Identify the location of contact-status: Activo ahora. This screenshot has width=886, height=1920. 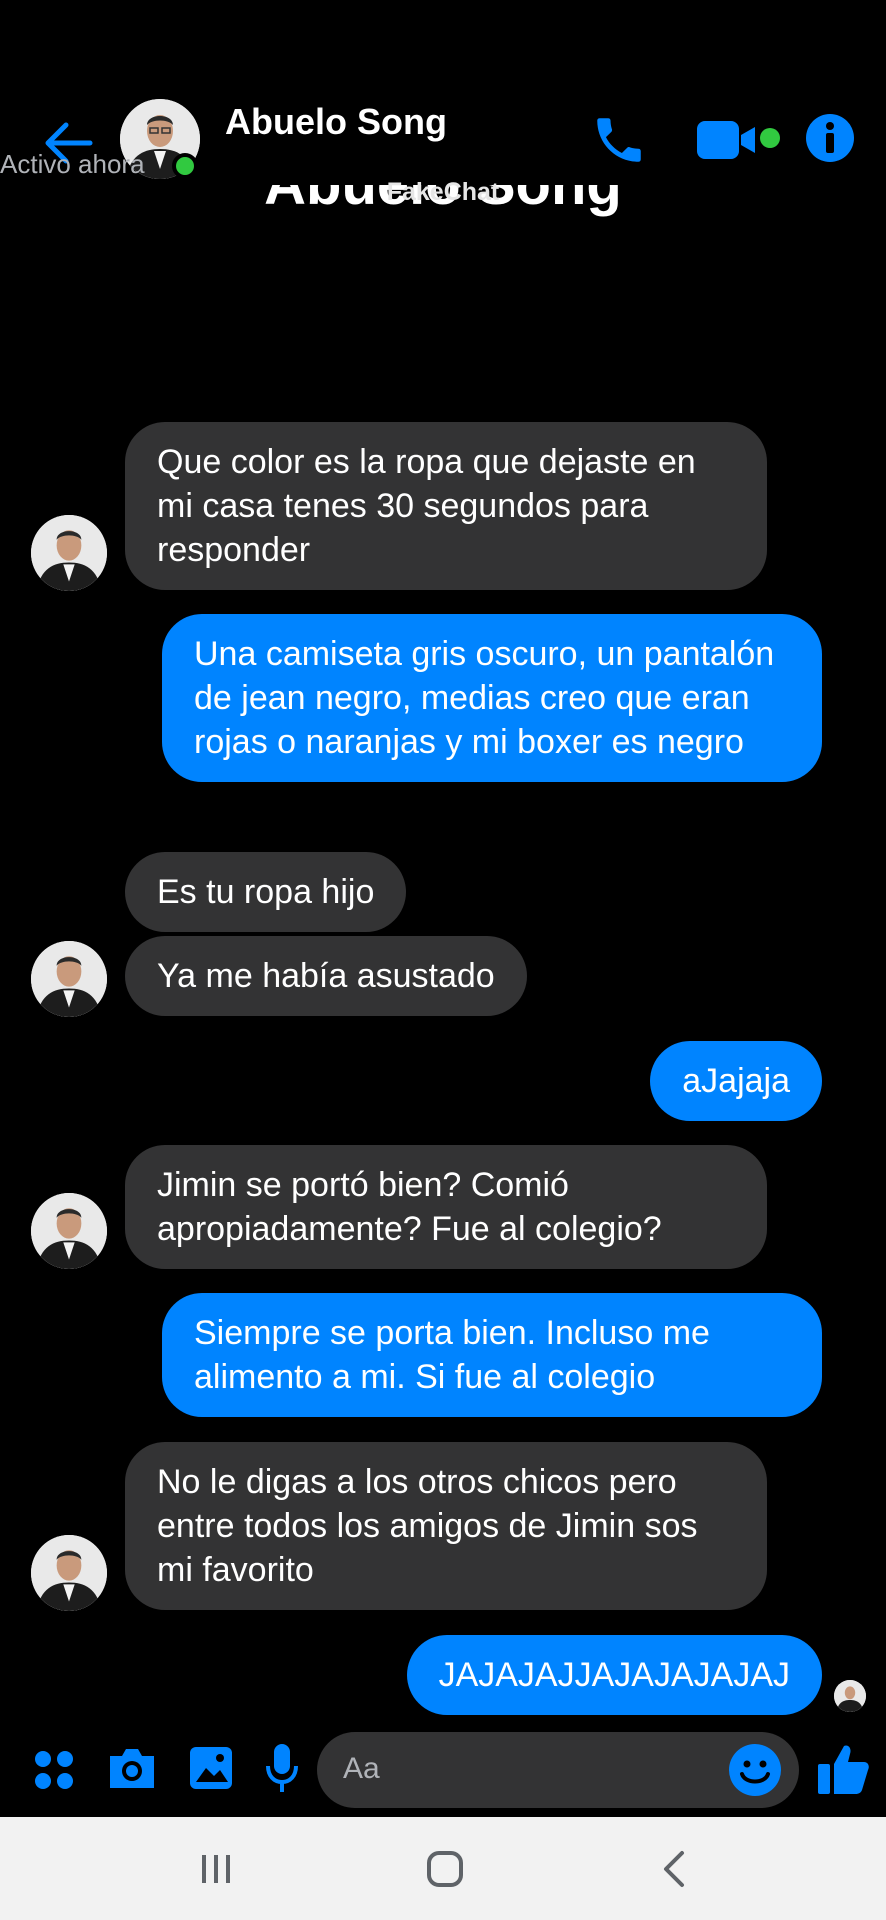
(72, 164).